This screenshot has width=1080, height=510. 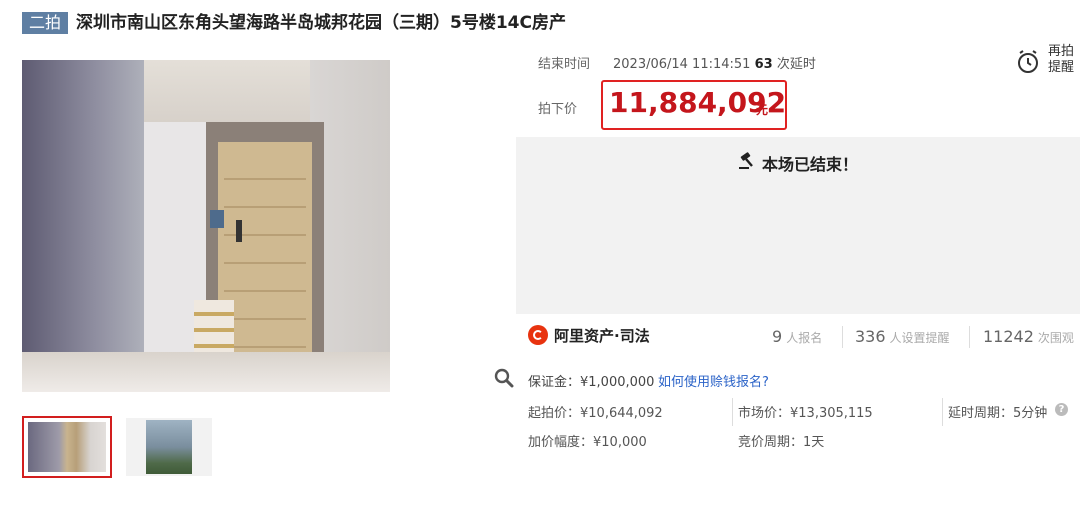 I want to click on remind-button: 再拍 提醒, so click(x=1061, y=60).